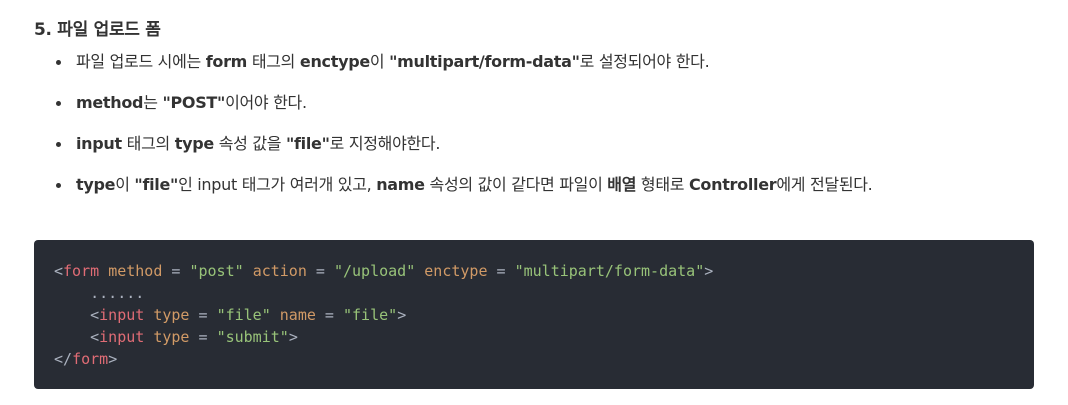 Image resolution: width=1068 pixels, height=405 pixels. What do you see at coordinates (226, 61) in the screenshot?
I see `bold-text: form` at bounding box center [226, 61].